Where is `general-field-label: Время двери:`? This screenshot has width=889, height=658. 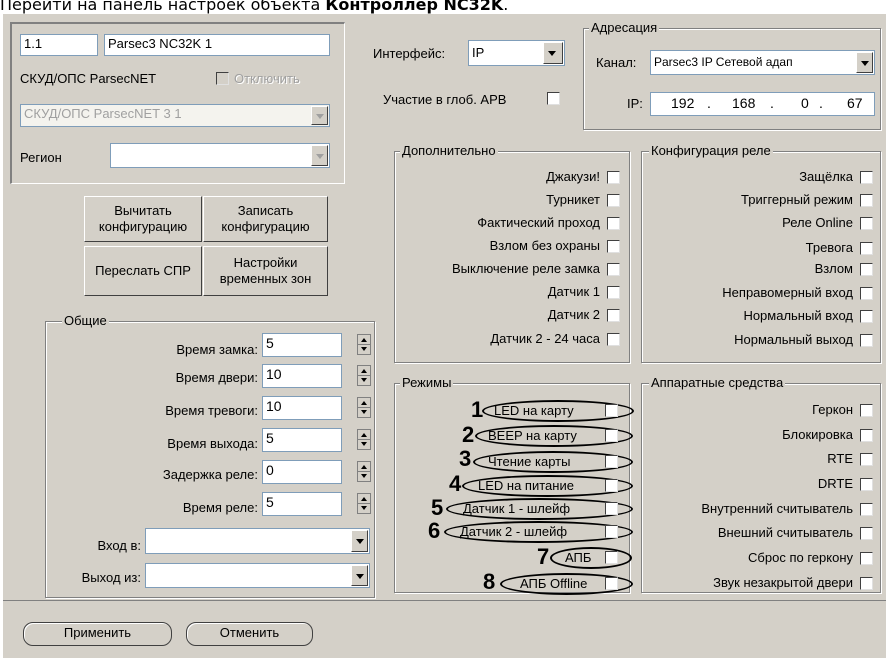 general-field-label: Время двери: is located at coordinates (216, 377).